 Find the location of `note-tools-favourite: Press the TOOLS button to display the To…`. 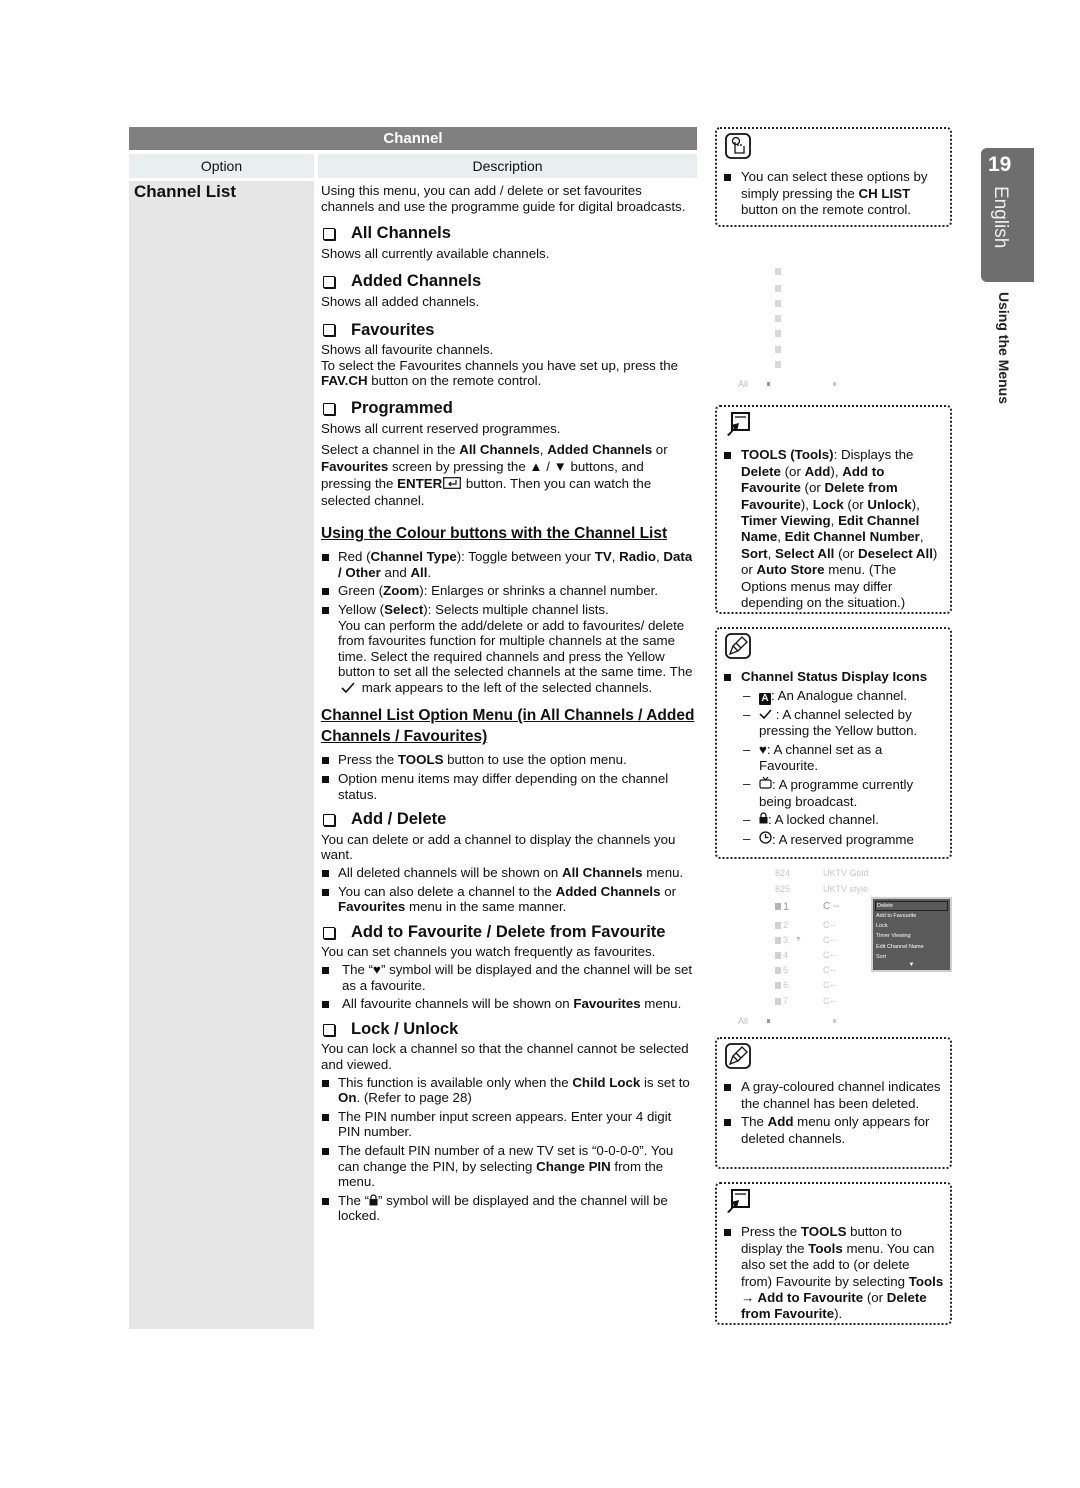

note-tools-favourite: Press the TOOLS button to display the To… is located at coordinates (833, 1253).